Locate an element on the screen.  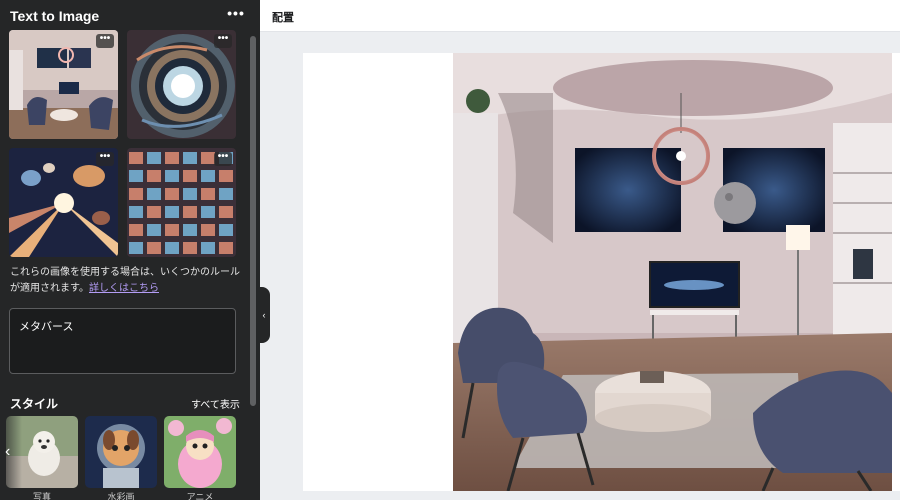
style-caption: 水彩画 is located at coordinates (121, 496).